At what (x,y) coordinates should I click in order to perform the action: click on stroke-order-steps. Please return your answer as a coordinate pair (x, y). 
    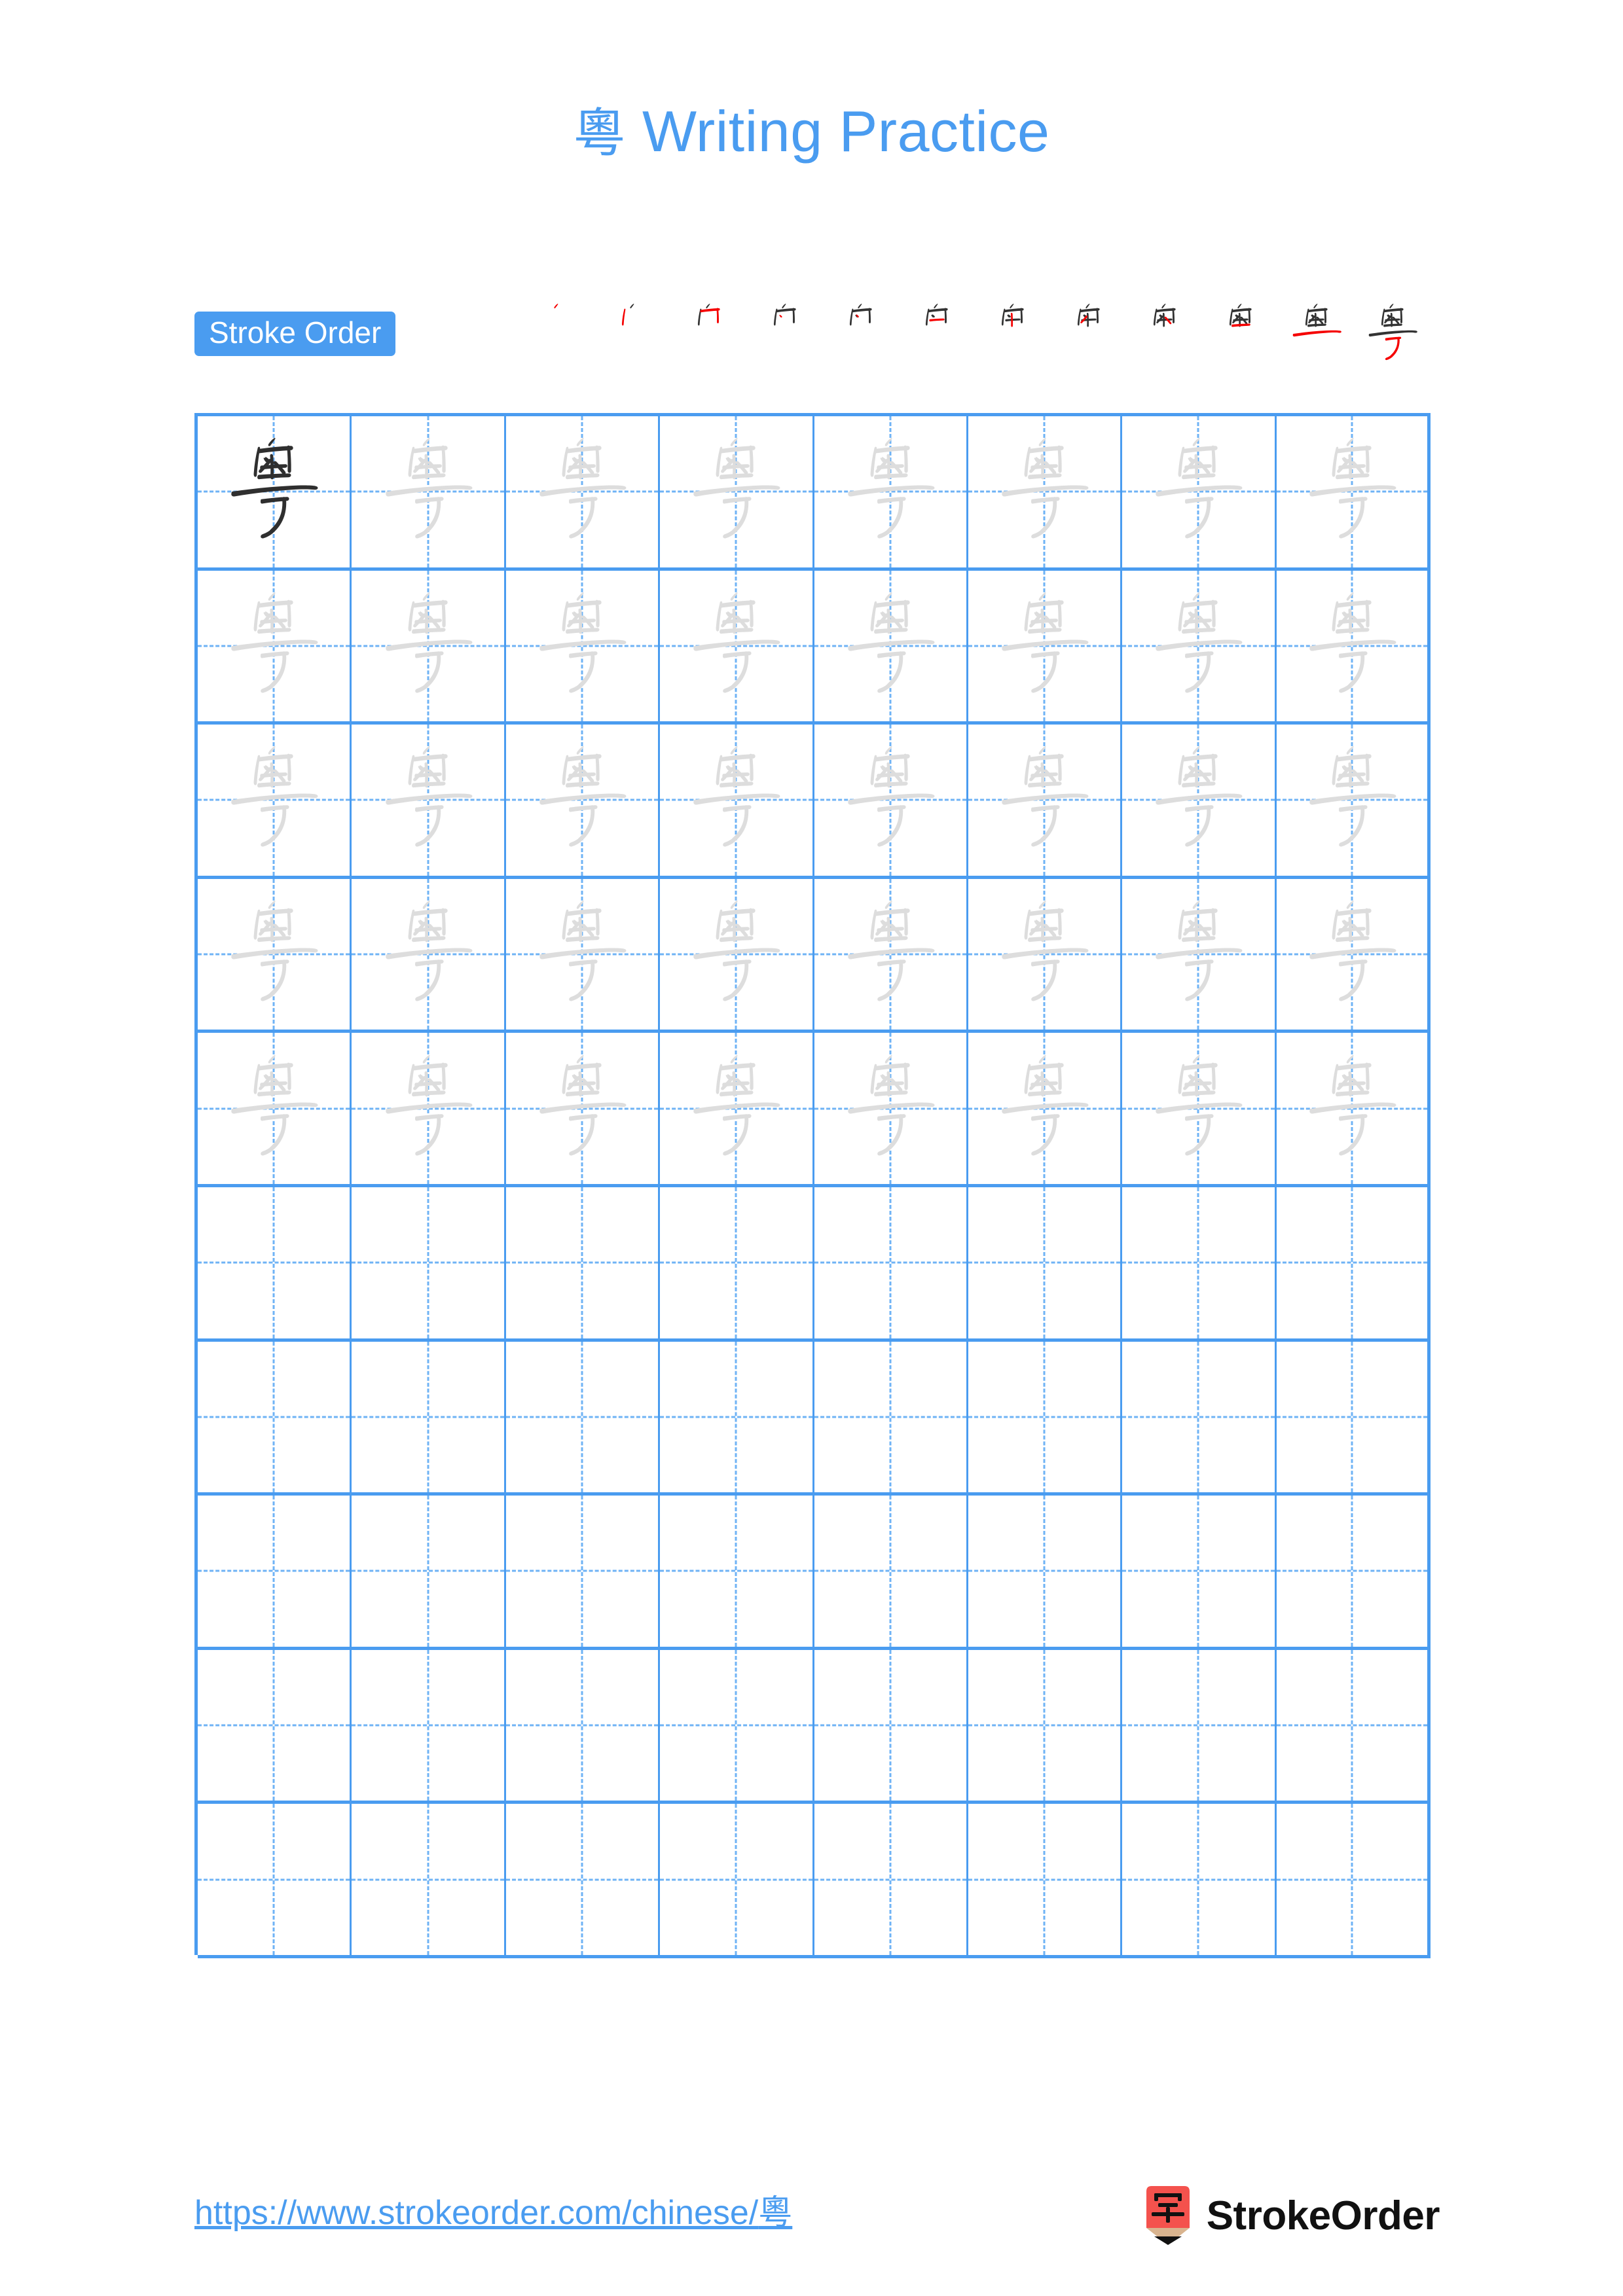
    Looking at the image, I should click on (913, 334).